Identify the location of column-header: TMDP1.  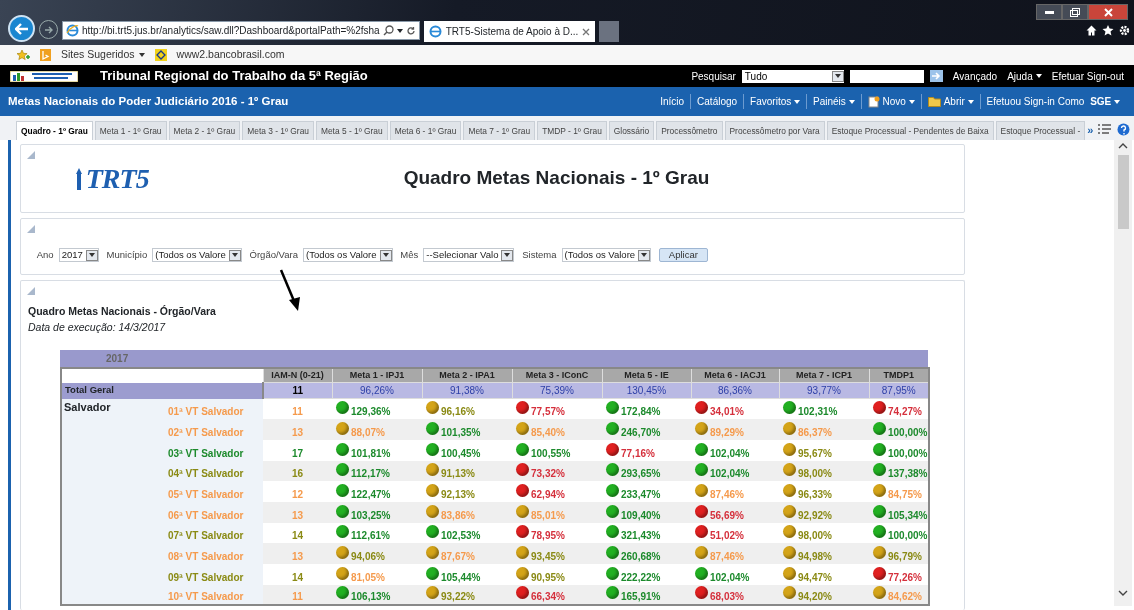
(899, 375).